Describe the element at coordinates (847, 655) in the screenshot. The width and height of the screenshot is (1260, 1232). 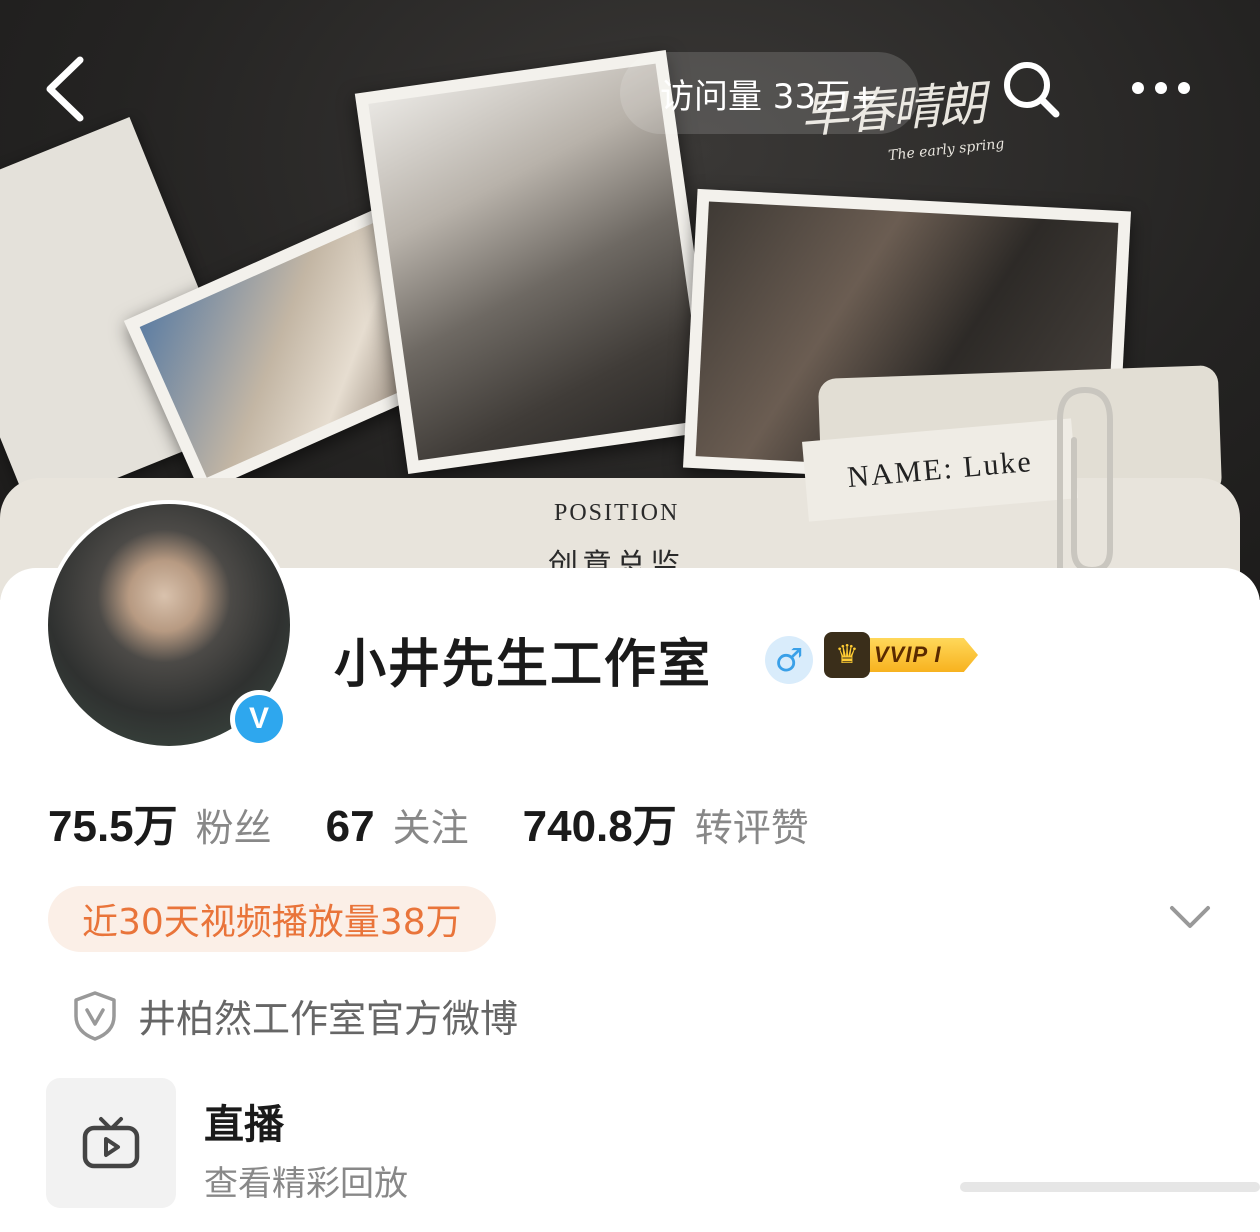
I see `crown-icon: ♛` at that location.